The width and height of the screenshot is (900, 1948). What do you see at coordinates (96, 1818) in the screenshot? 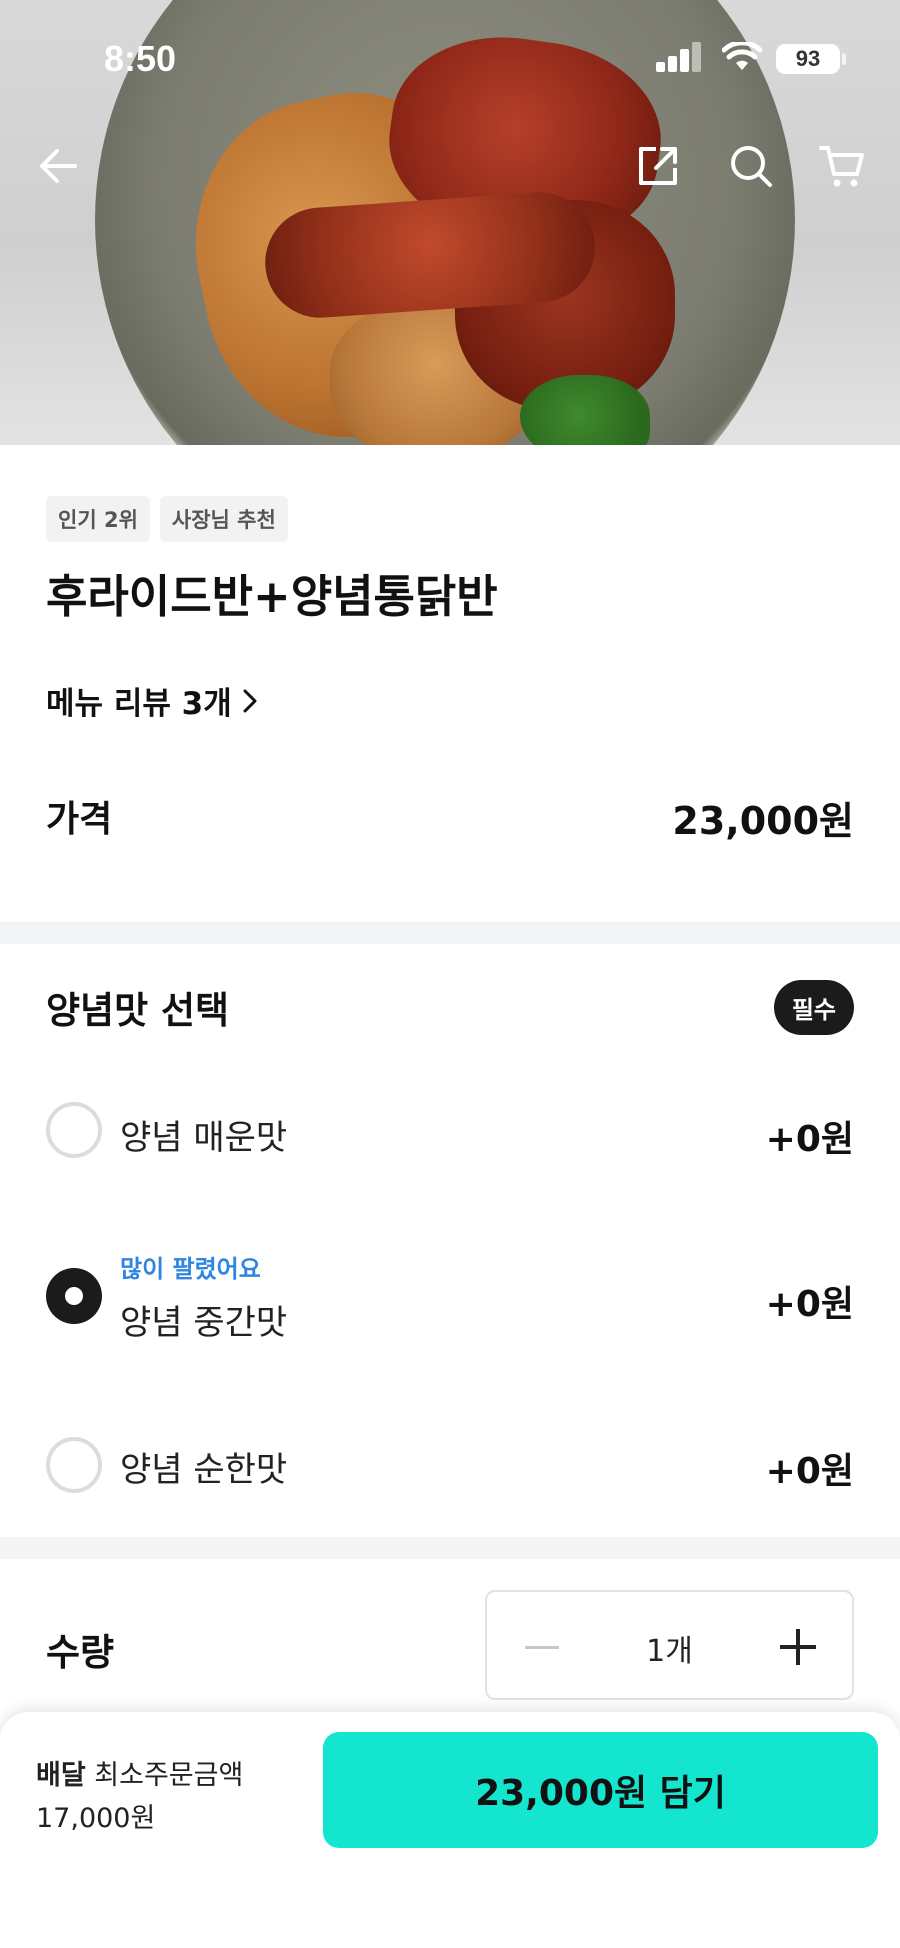
I see `min-order-value: 17,000원` at bounding box center [96, 1818].